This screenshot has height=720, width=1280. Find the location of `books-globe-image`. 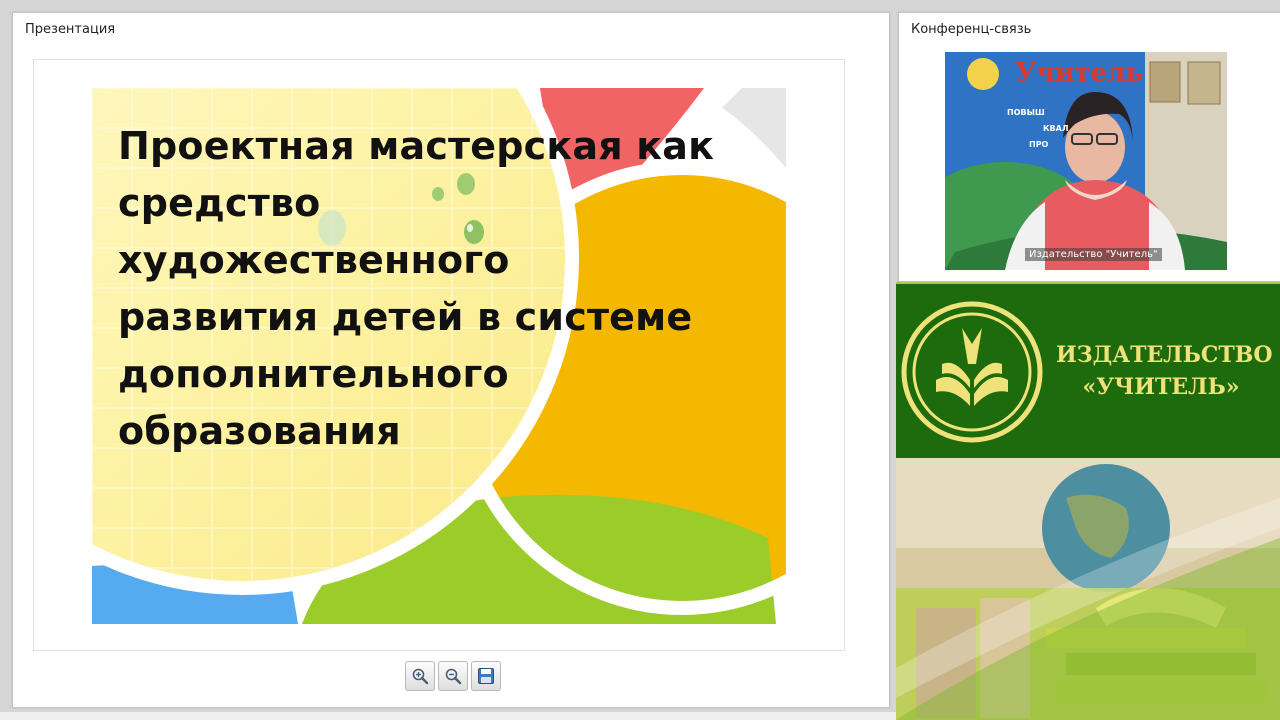

books-globe-image is located at coordinates (1088, 589).